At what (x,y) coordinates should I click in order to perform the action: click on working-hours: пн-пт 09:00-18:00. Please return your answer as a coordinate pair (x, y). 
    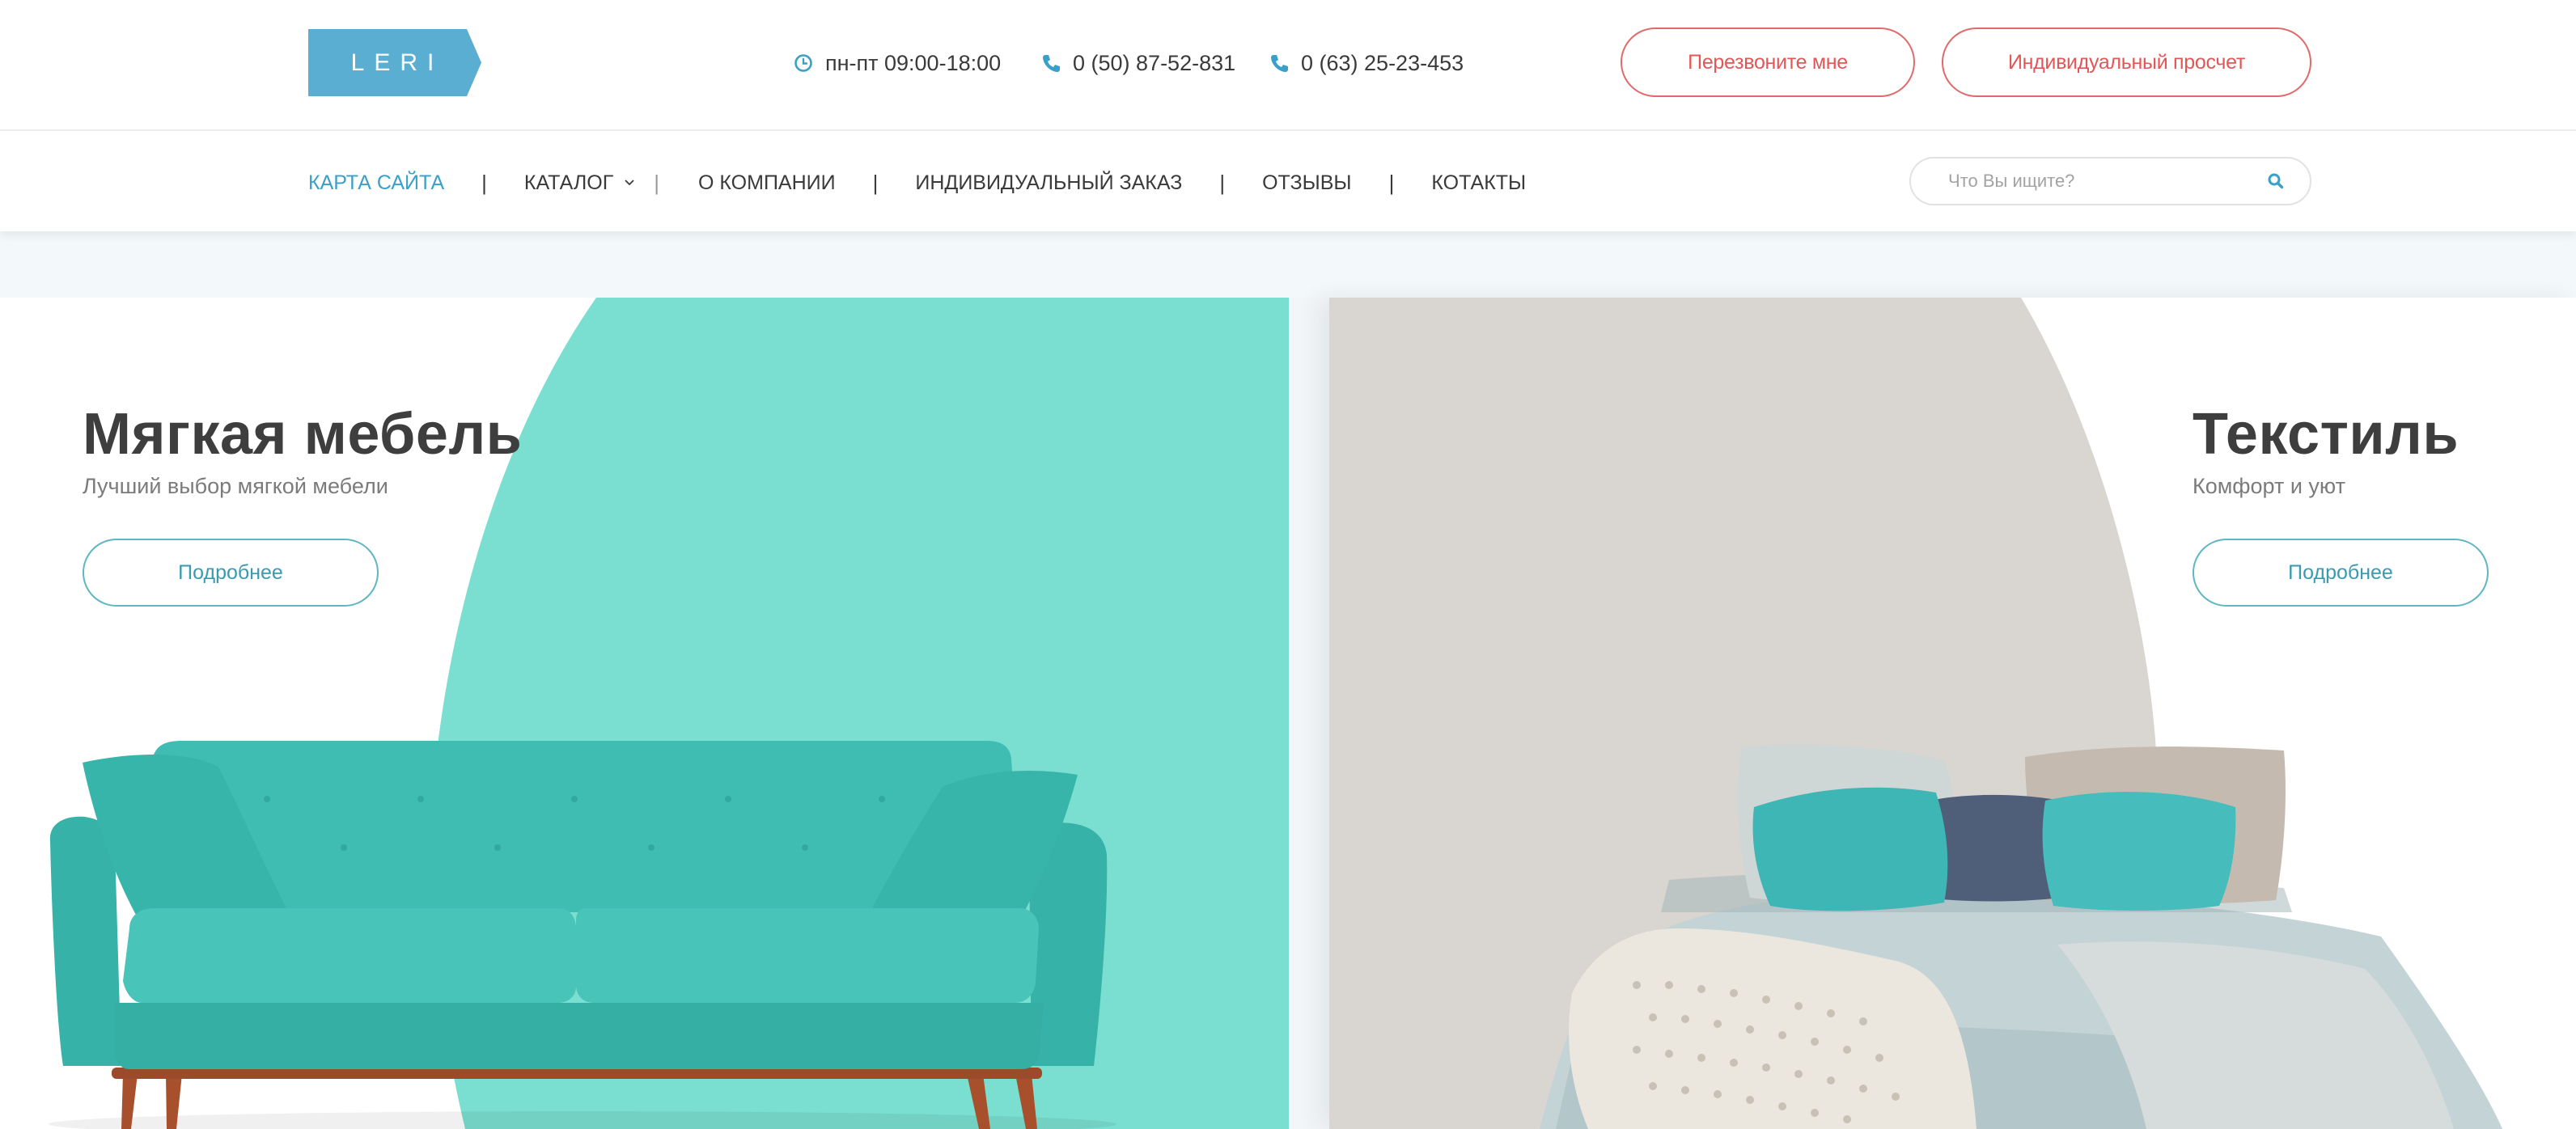
    Looking at the image, I should click on (897, 63).